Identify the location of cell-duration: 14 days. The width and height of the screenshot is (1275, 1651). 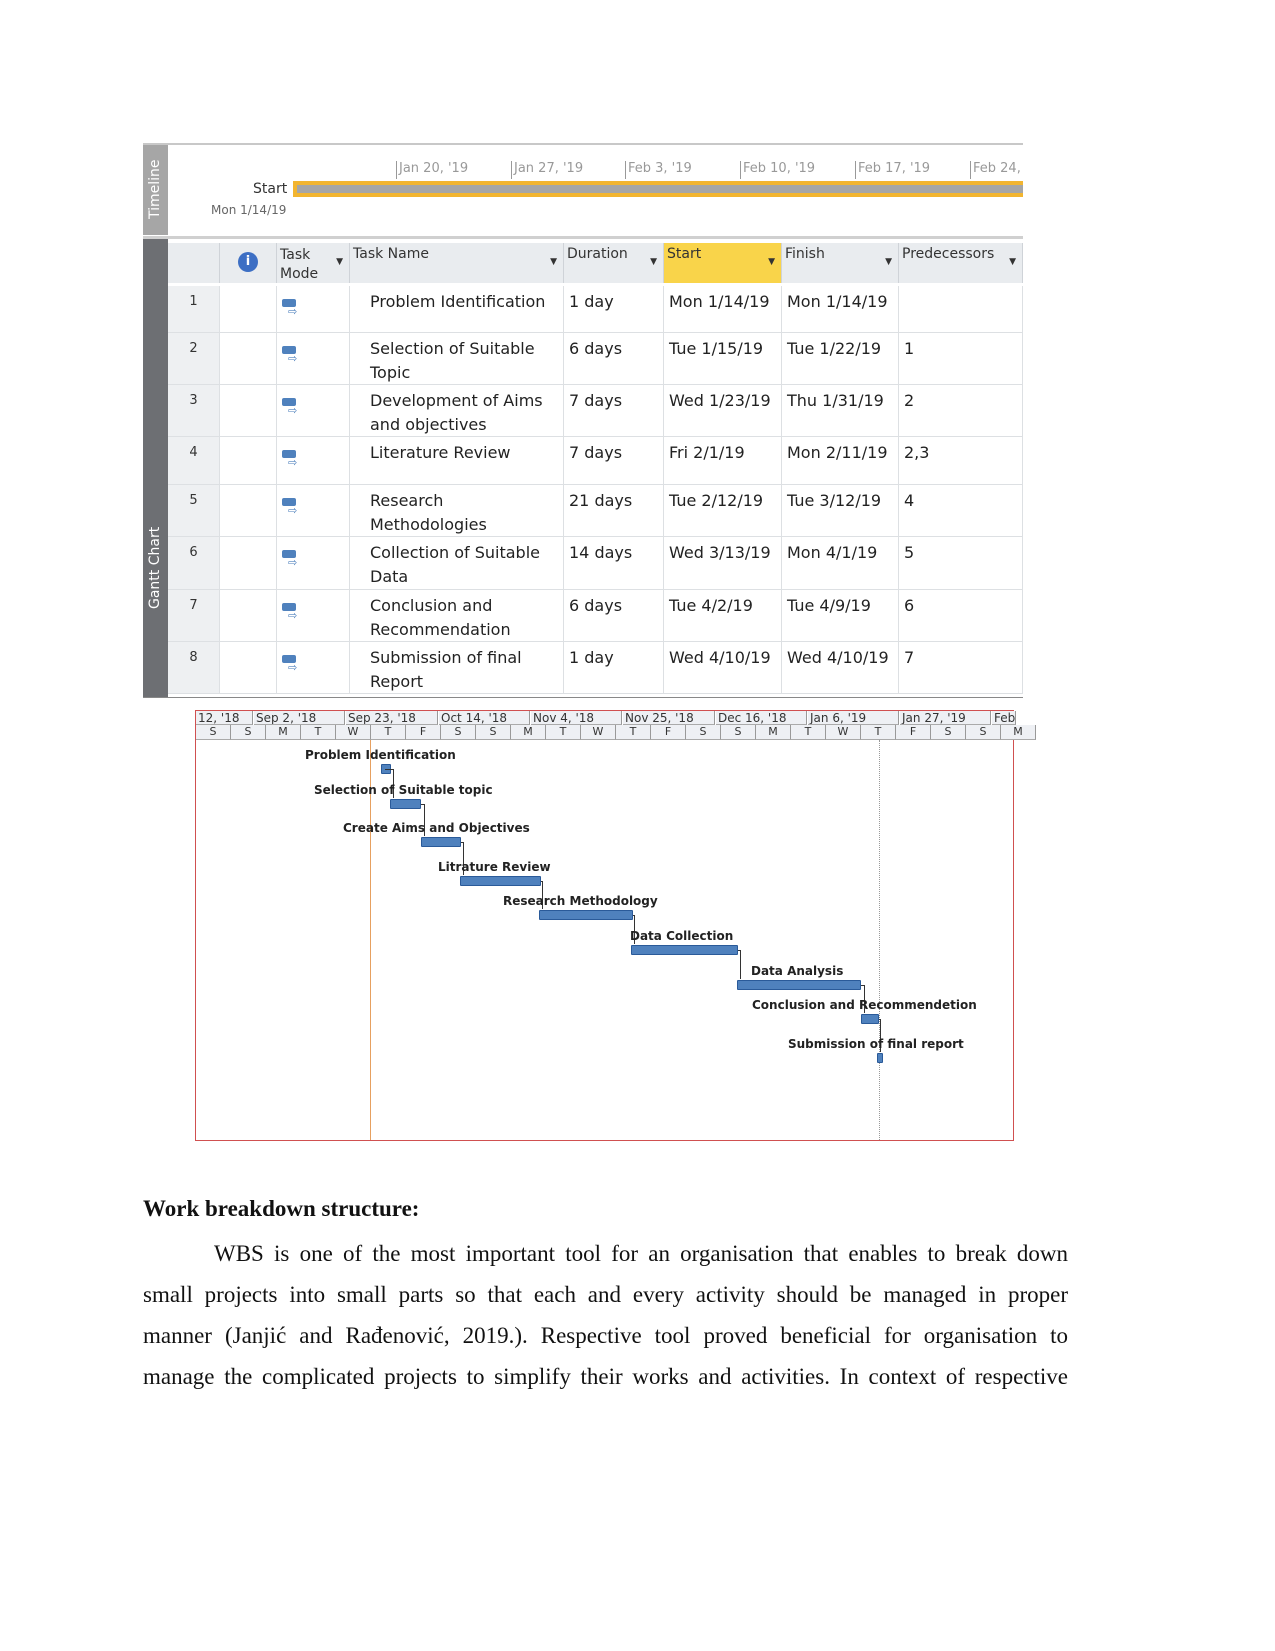
(614, 563).